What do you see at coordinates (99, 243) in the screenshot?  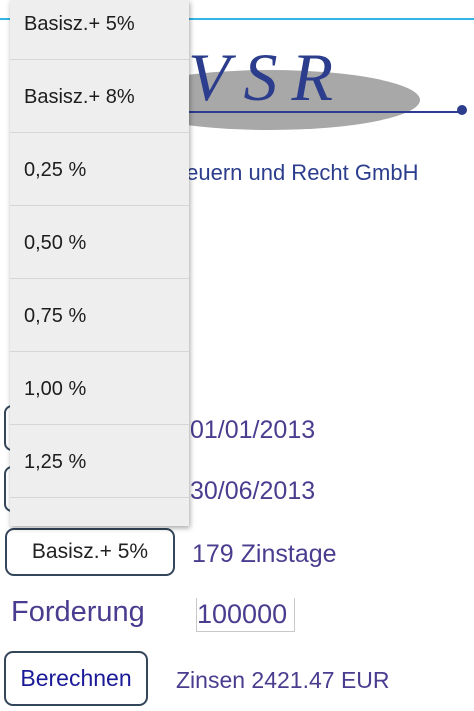 I see `dropdown-item-0-50: 0,50 %` at bounding box center [99, 243].